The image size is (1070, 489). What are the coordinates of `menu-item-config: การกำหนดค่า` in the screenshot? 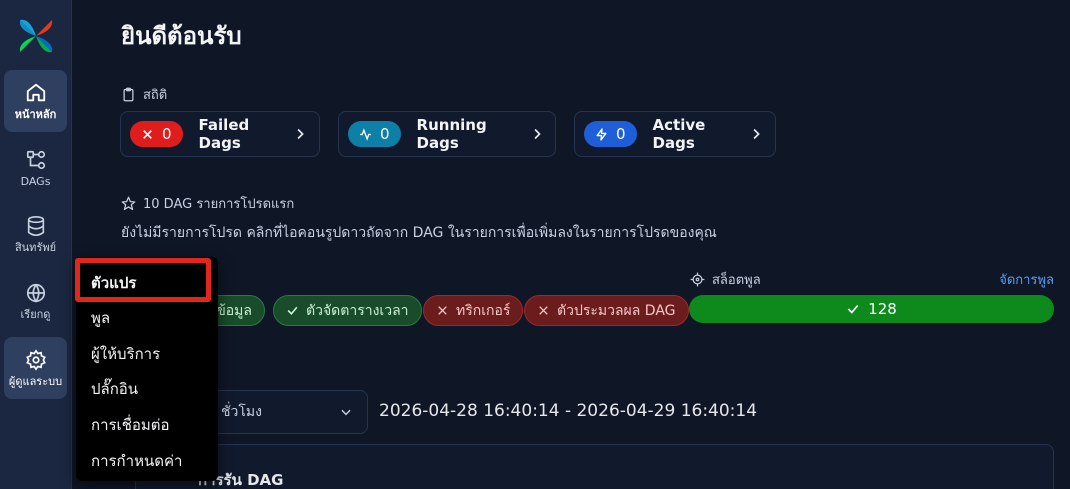 It's located at (136, 461).